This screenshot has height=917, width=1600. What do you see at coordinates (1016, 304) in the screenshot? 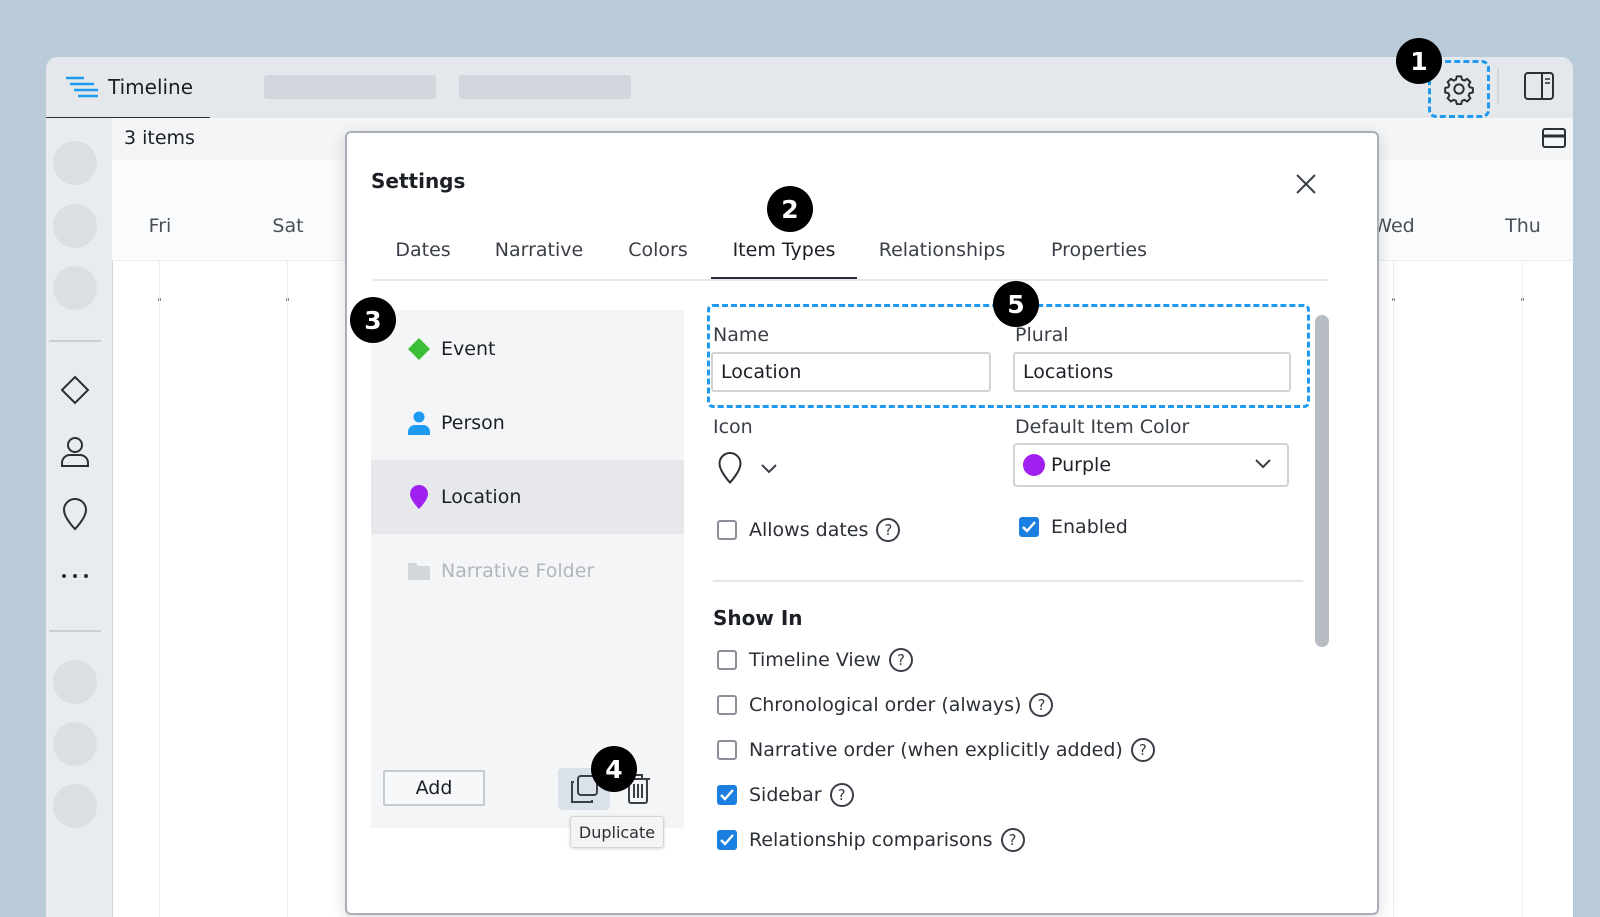
I see `callout-badge-5: 5` at bounding box center [1016, 304].